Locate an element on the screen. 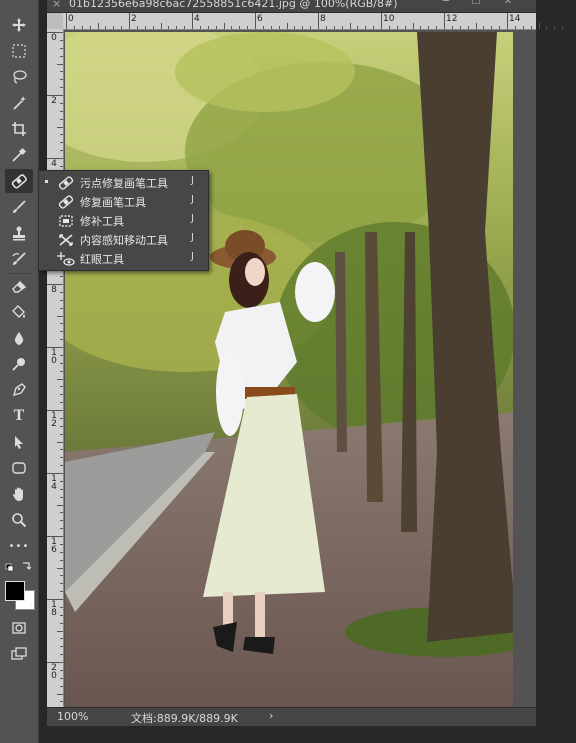 The height and width of the screenshot is (743, 576). pen-tool is located at coordinates (19, 390).